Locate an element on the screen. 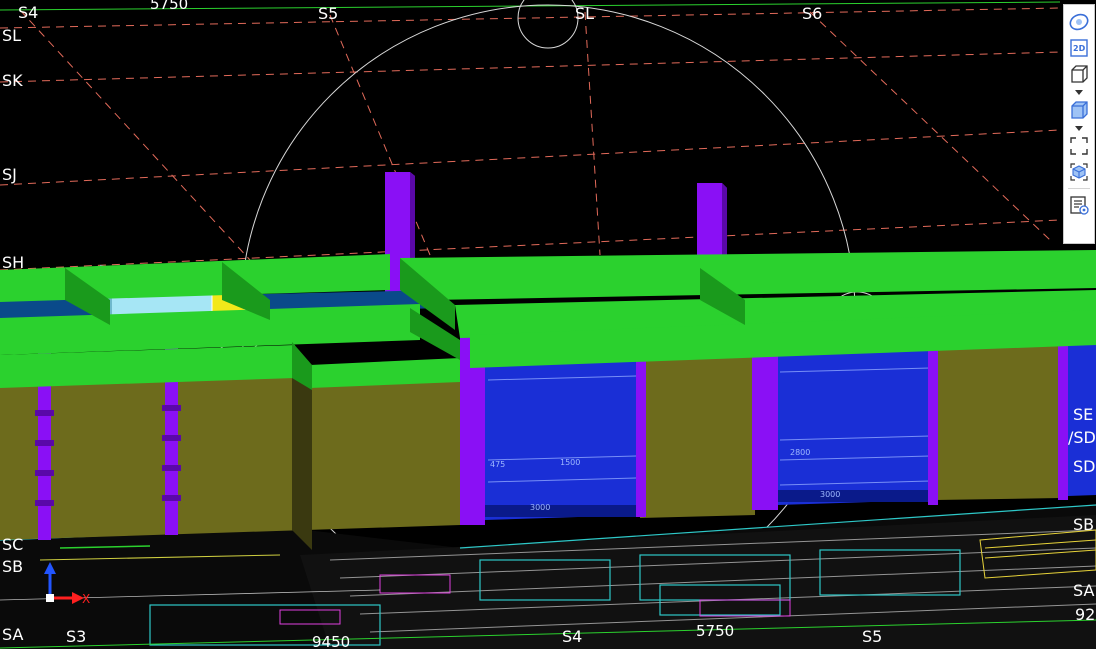  axis-label-right: SB is located at coordinates (1083, 524).